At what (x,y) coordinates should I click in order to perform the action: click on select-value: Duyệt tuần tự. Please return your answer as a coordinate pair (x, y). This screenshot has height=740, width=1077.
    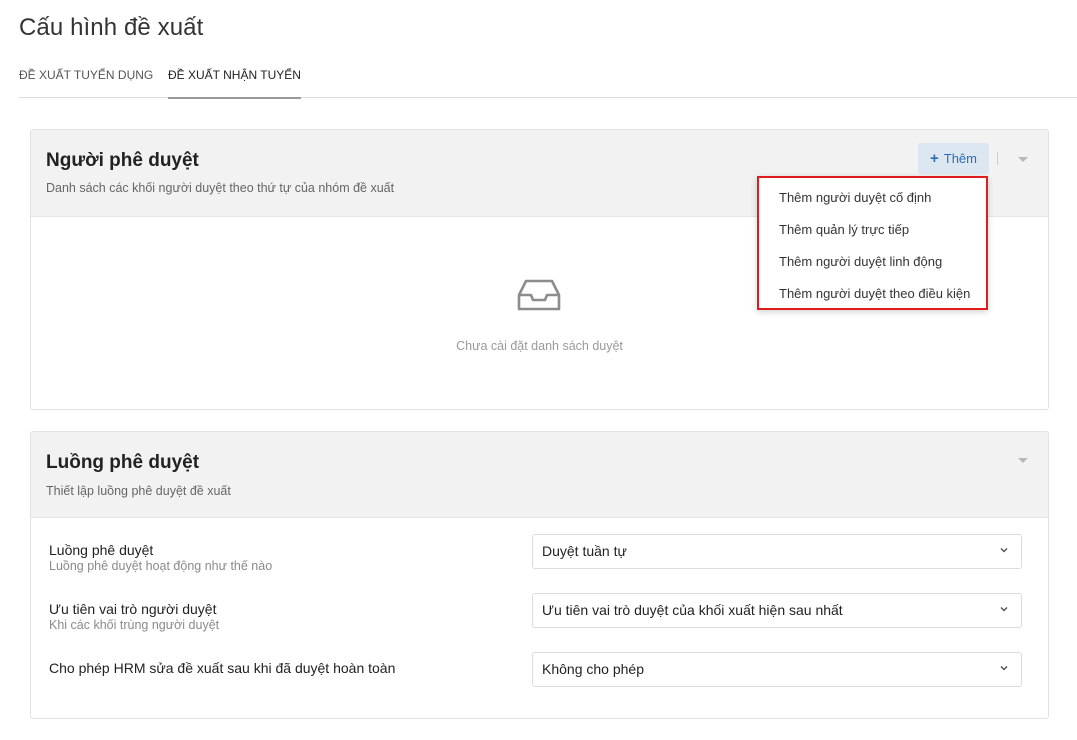
    Looking at the image, I should click on (584, 551).